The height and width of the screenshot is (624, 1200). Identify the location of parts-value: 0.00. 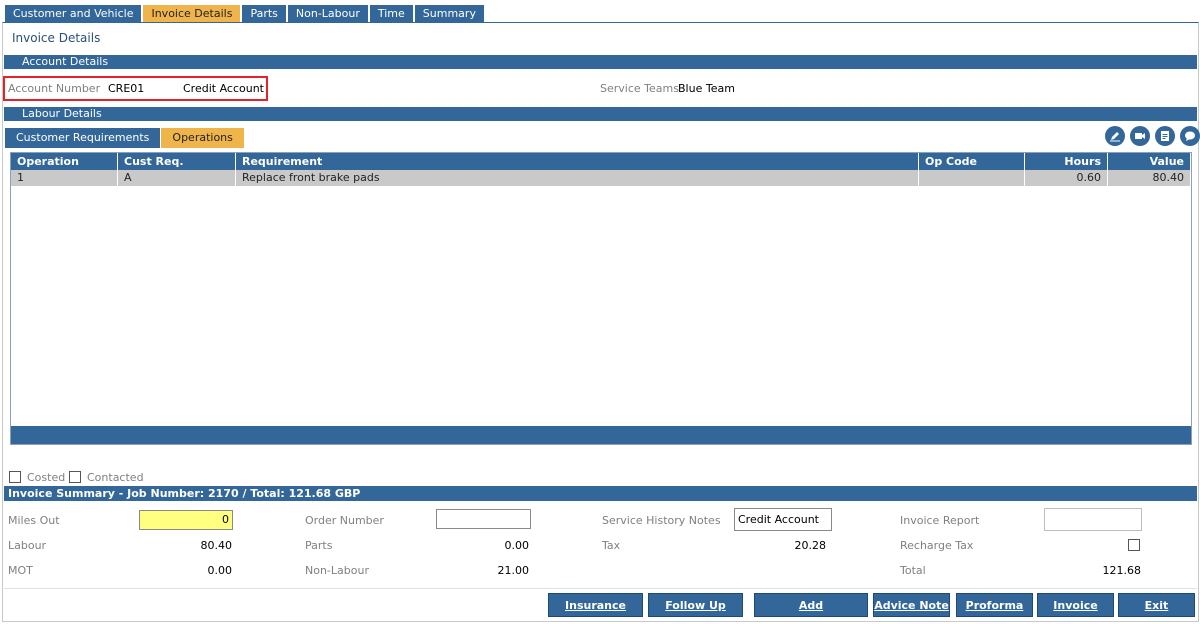
(517, 545).